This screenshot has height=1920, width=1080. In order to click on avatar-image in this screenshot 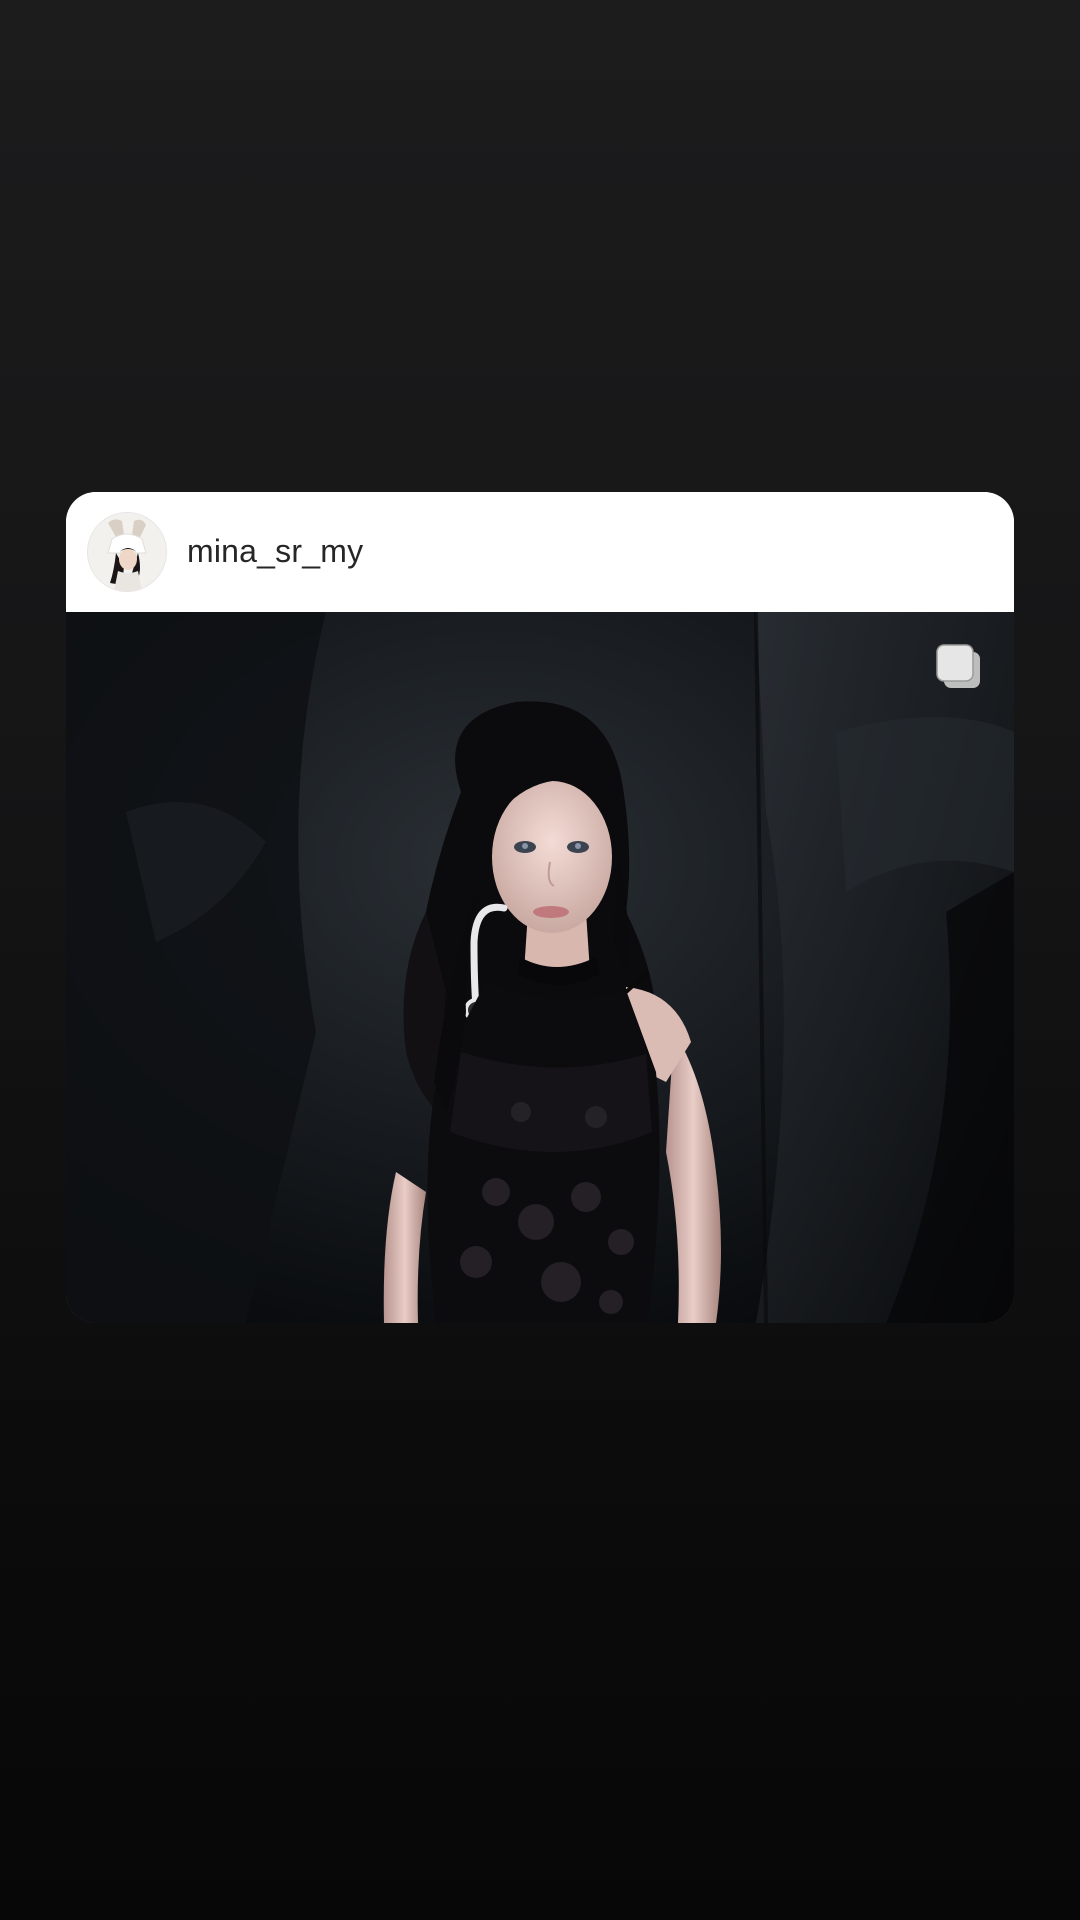, I will do `click(127, 552)`.